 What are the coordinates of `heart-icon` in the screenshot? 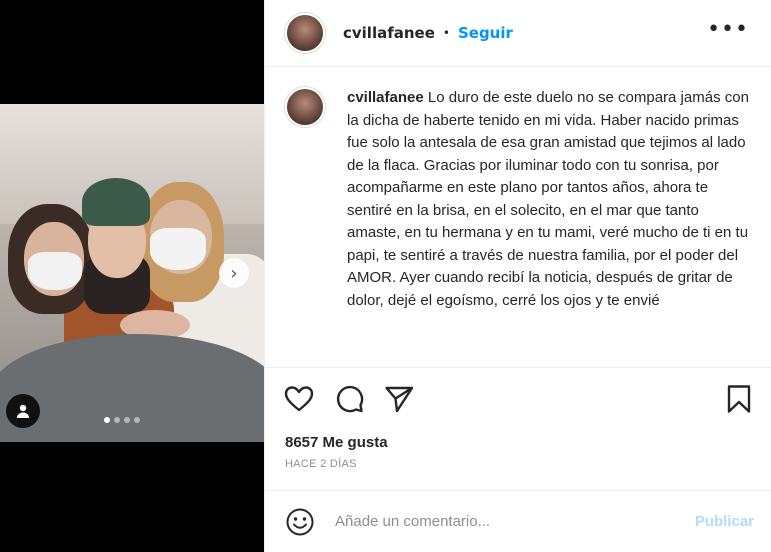 It's located at (299, 399).